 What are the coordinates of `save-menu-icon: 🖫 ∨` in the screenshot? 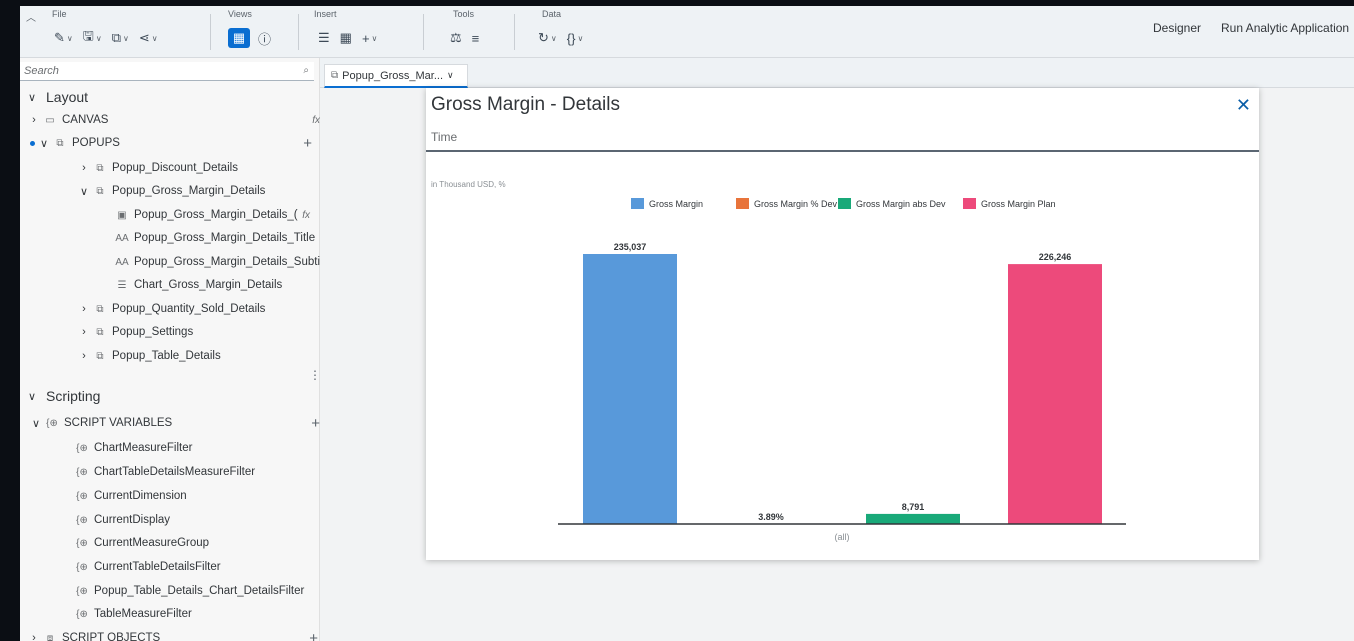 It's located at (92, 38).